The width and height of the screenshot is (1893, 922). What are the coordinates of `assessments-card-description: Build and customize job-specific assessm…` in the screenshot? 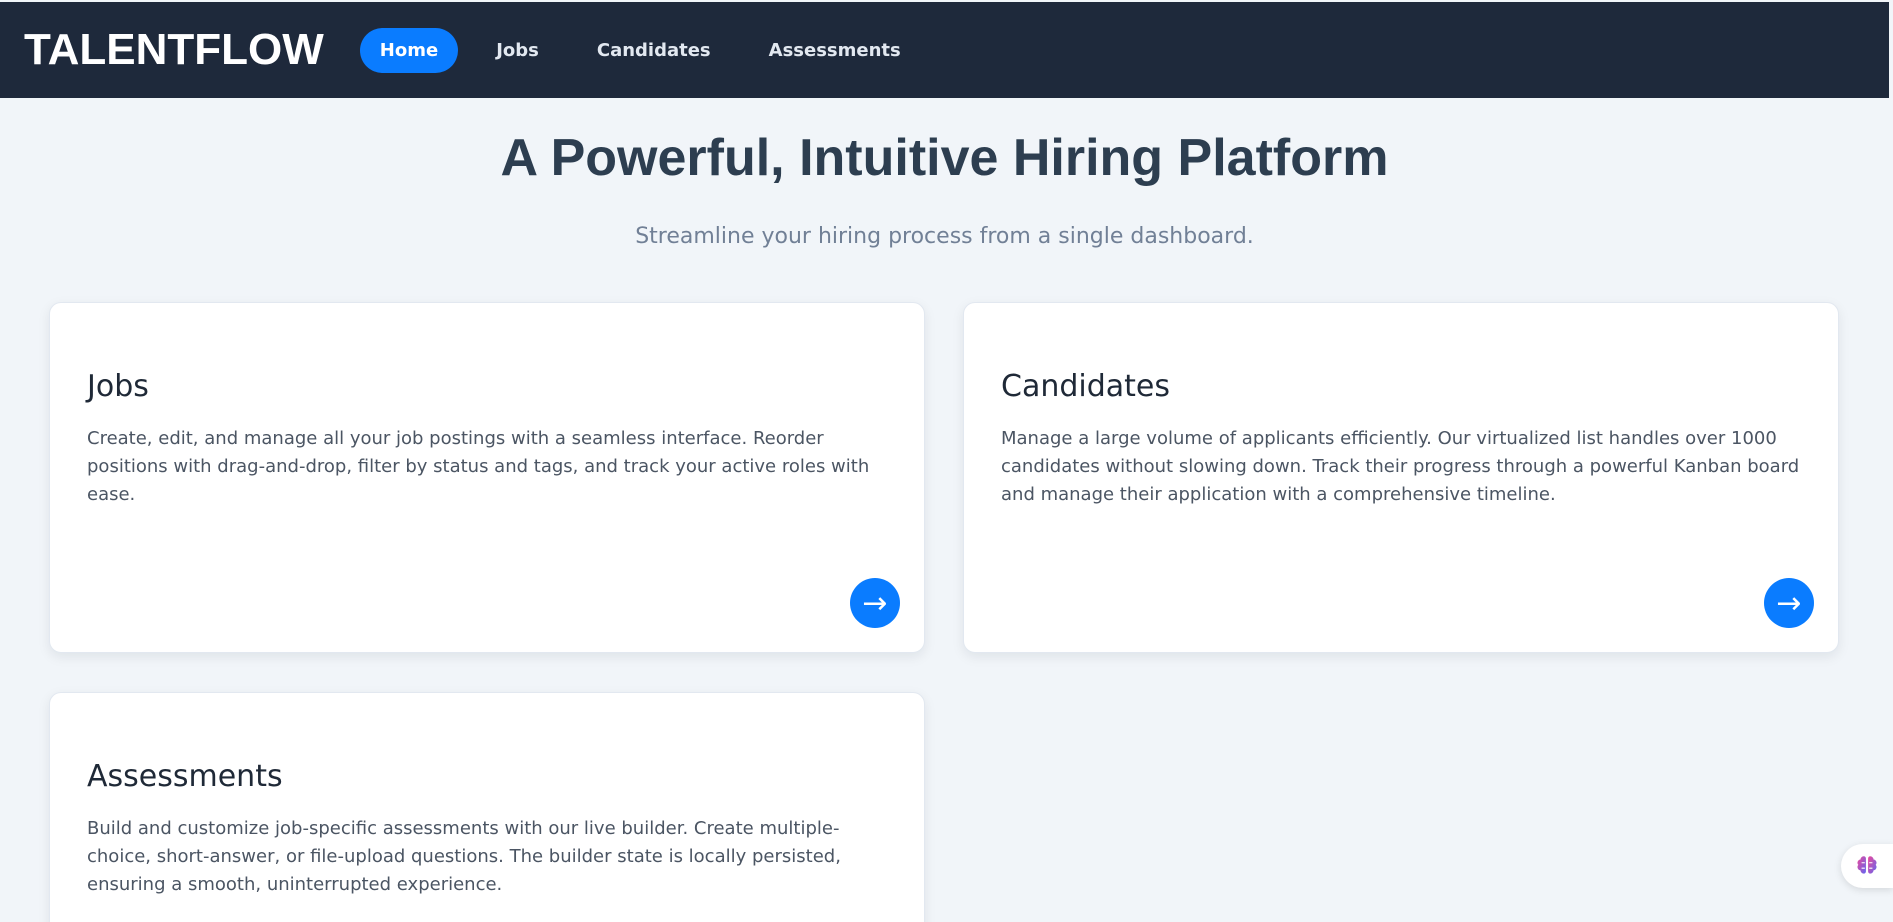 It's located at (464, 856).